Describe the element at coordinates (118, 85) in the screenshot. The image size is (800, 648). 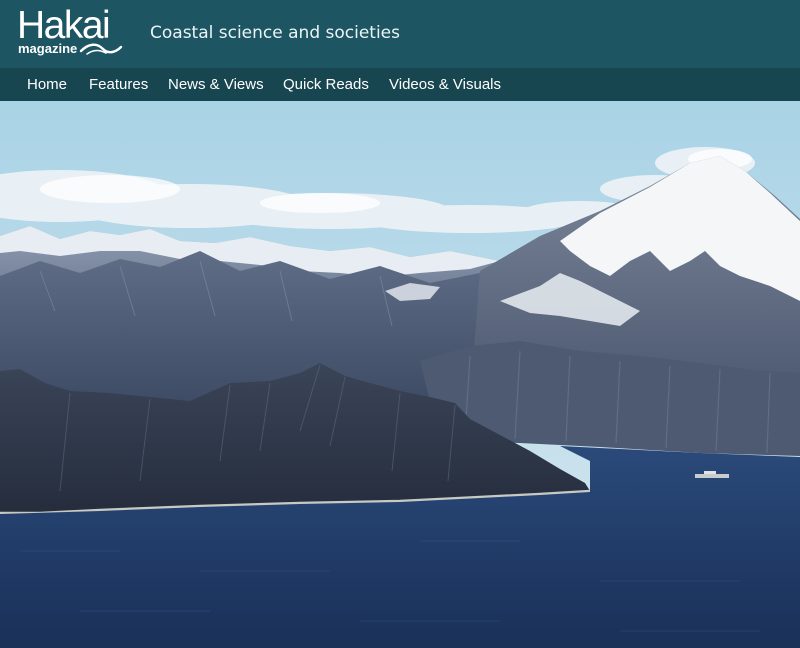
I see `nav-features: Features` at that location.